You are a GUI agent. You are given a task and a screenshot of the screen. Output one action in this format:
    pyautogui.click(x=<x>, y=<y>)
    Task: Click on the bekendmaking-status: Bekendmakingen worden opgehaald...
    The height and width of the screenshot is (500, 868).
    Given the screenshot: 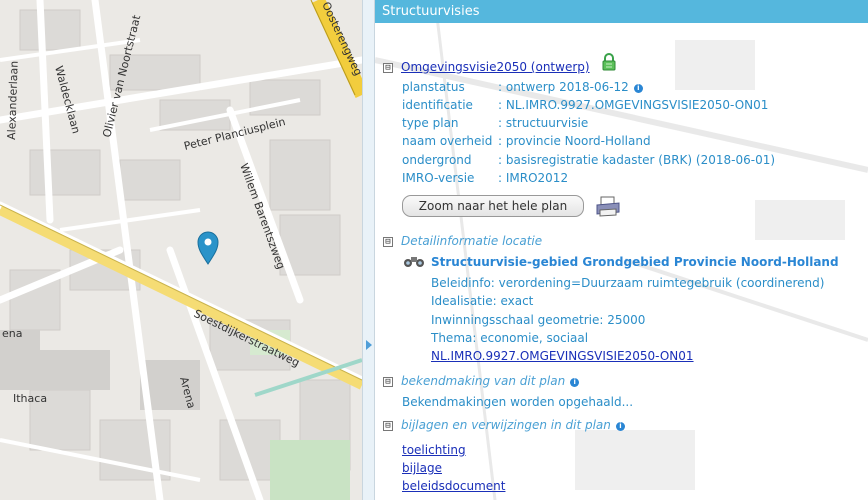 What is the action you would take?
    pyautogui.click(x=518, y=402)
    